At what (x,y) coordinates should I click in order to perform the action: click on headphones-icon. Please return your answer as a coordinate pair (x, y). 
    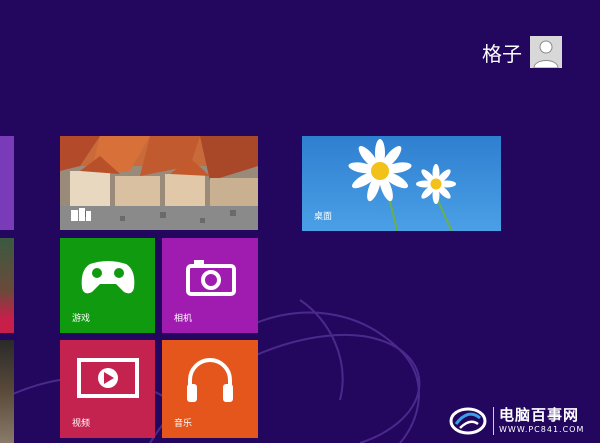
    Looking at the image, I should click on (210, 380).